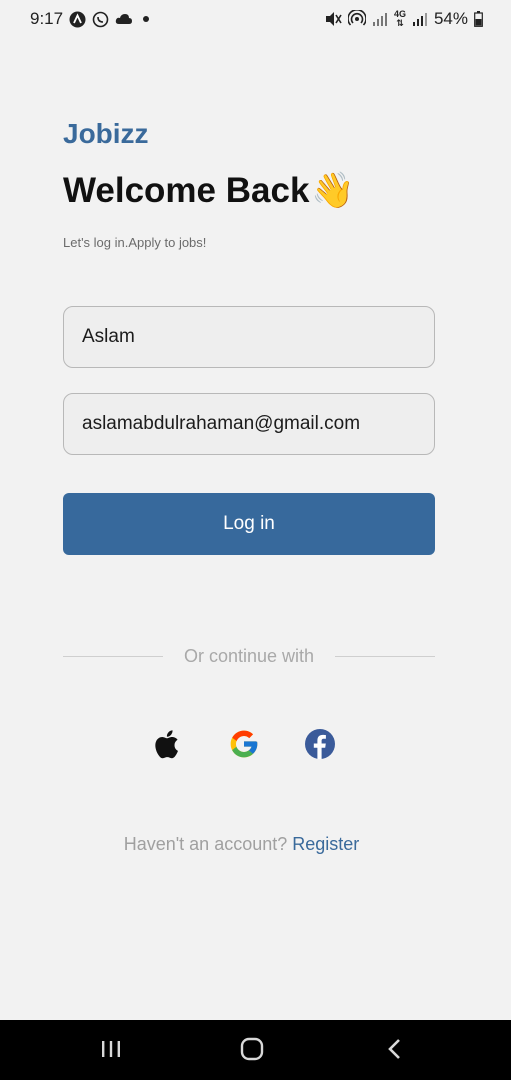 The width and height of the screenshot is (511, 1080). I want to click on clock: 9:17, so click(47, 18).